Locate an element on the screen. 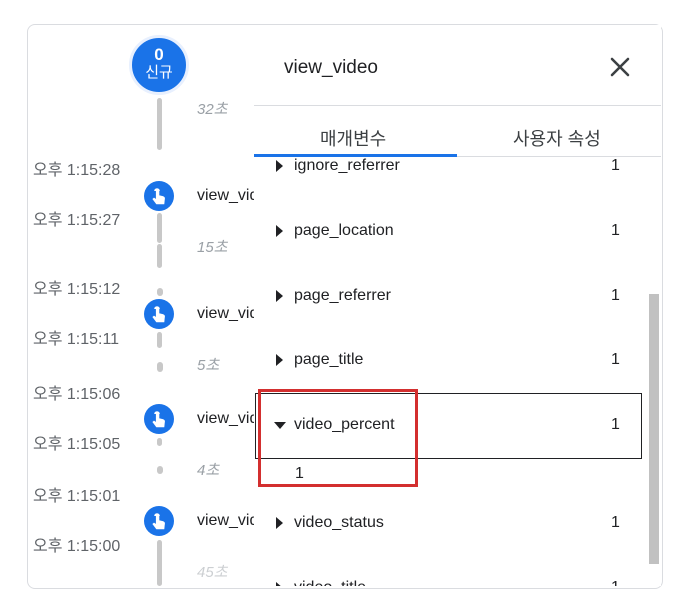 This screenshot has height=601, width=681. event-time: 오후 1:15:01 is located at coordinates (77, 496).